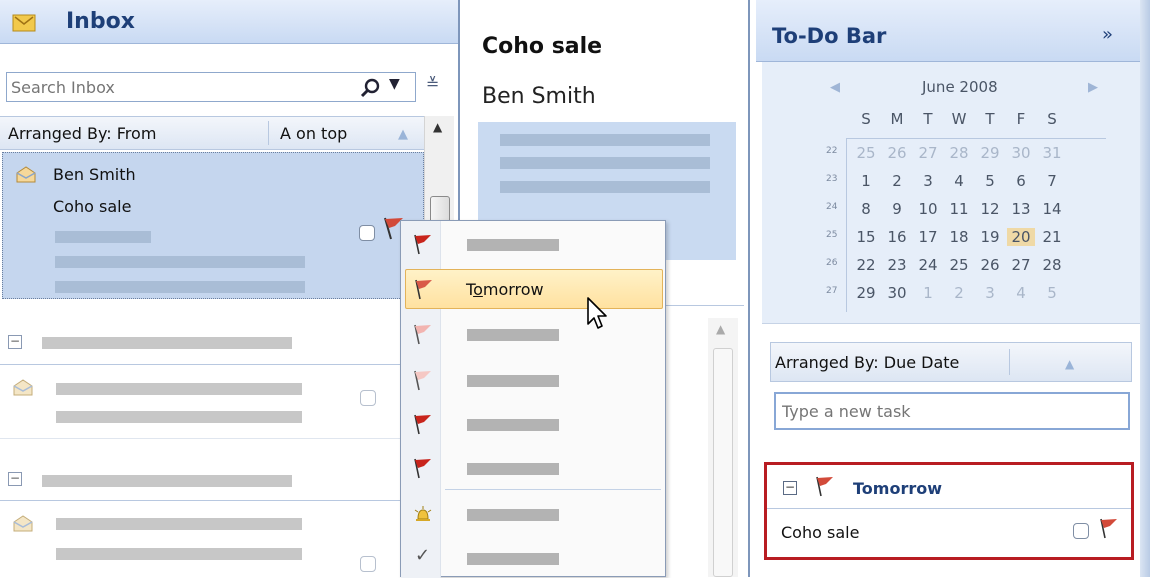 The height and width of the screenshot is (578, 1150). What do you see at coordinates (533, 381) in the screenshot?
I see `flag-menu-item-next-week` at bounding box center [533, 381].